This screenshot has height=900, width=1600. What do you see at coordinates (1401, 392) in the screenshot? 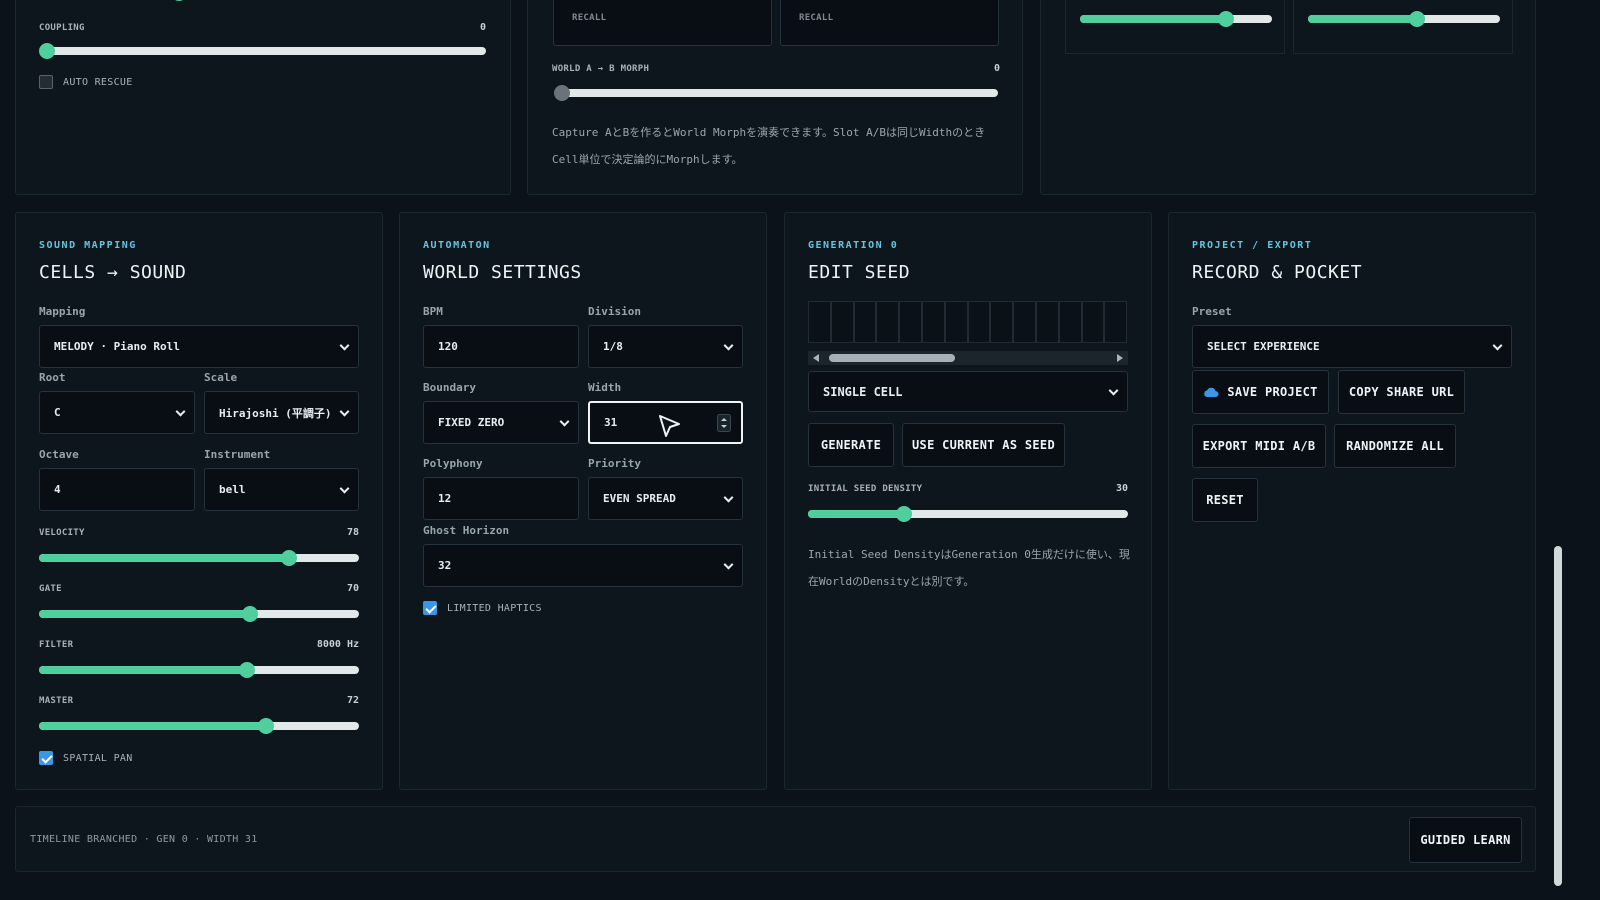
I see `copy-share-url-button: COPY SHARE URL` at bounding box center [1401, 392].